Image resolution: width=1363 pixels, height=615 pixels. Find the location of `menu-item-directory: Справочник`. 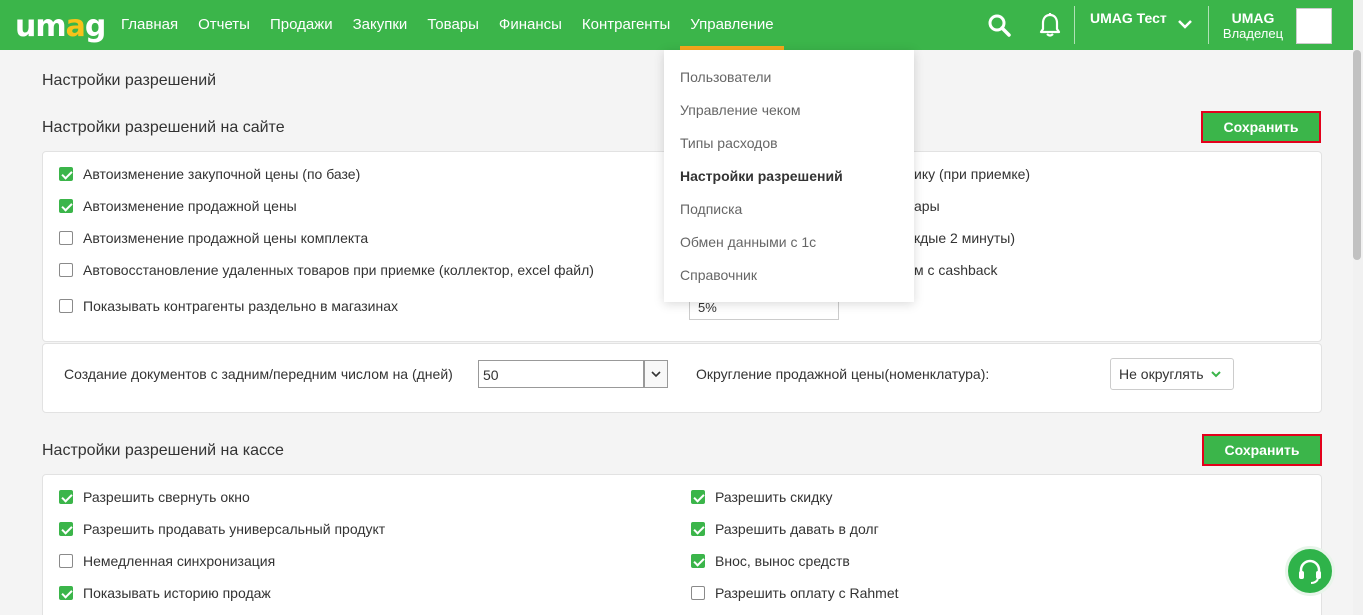

menu-item-directory: Справочник is located at coordinates (718, 275).